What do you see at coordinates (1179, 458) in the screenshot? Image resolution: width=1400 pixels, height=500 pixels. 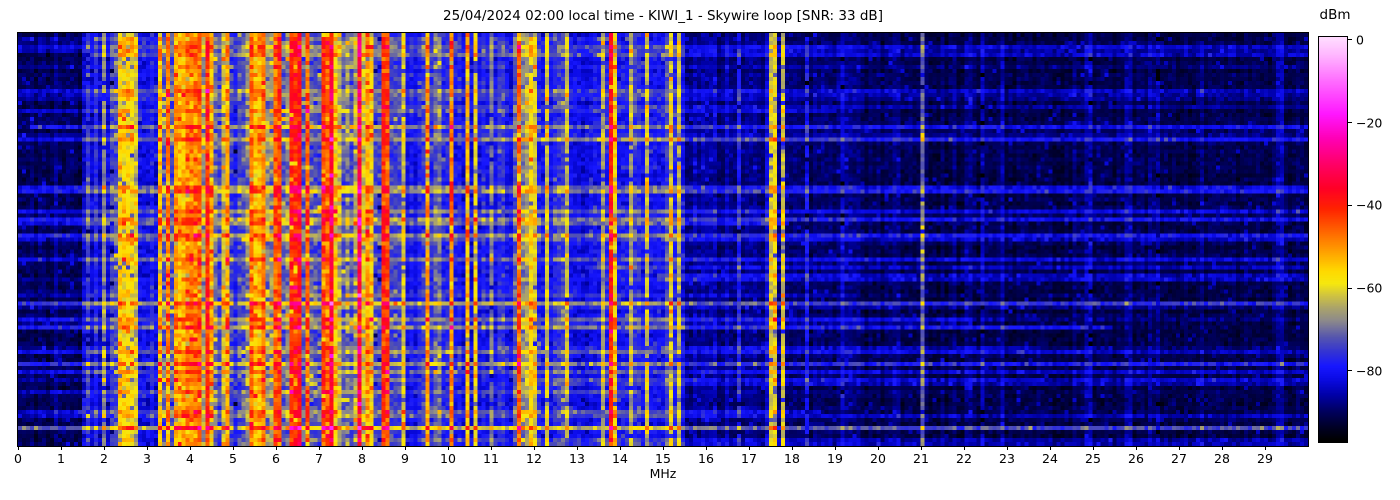 I see `x-tick-label: 27` at bounding box center [1179, 458].